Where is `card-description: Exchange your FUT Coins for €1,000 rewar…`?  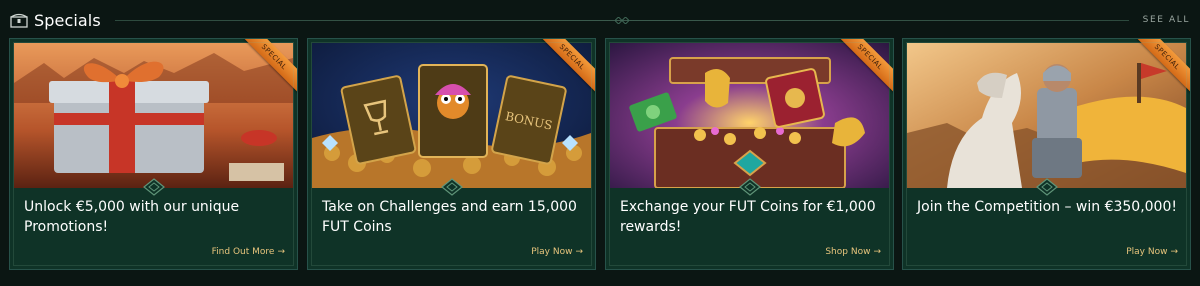
card-description: Exchange your FUT Coins for €1,000 rewar… is located at coordinates (748, 217).